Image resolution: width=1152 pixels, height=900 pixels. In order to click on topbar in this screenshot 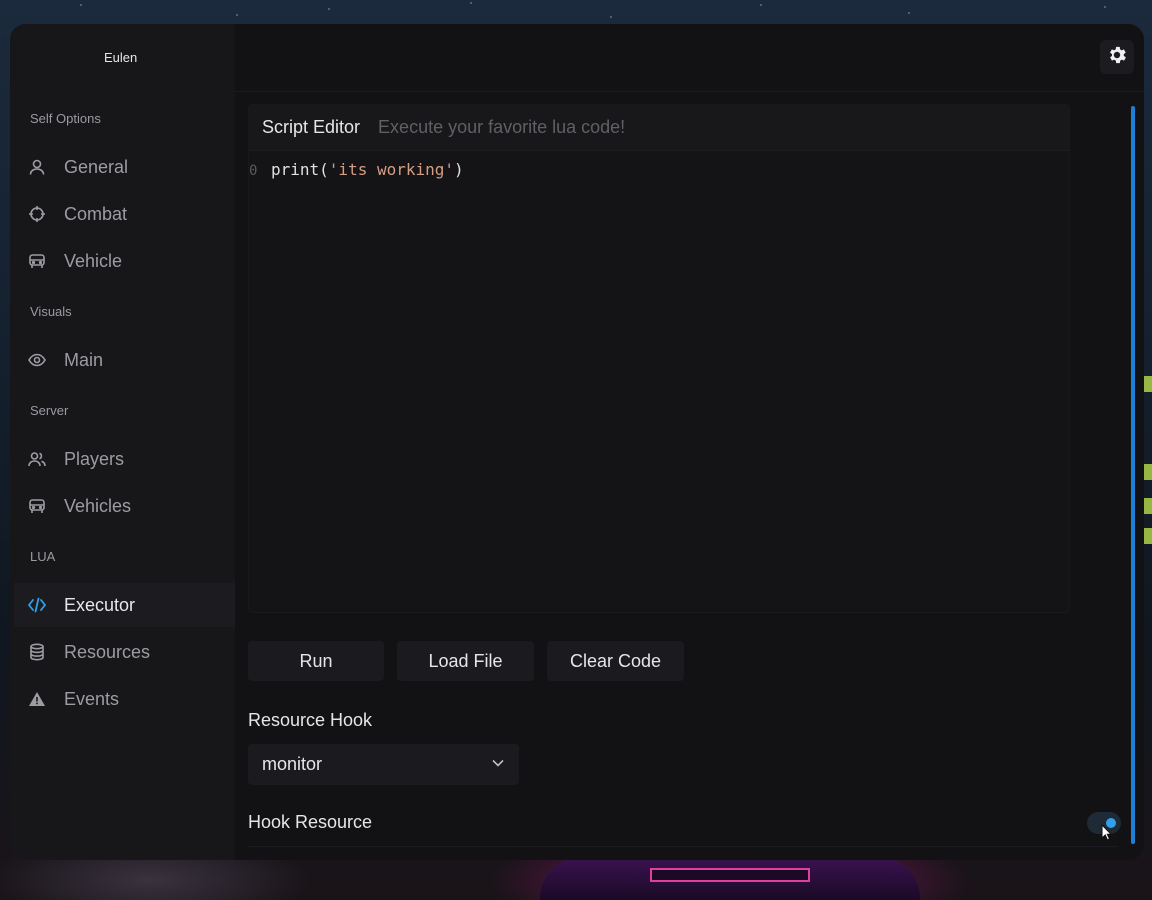, I will do `click(689, 58)`.